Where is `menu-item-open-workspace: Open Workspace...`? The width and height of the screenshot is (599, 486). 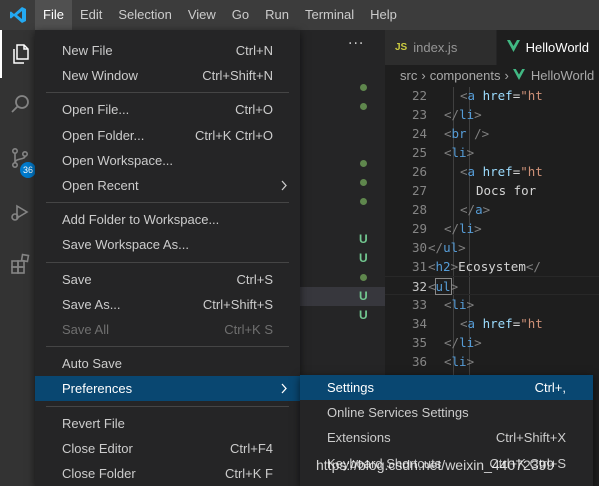
menu-item-open-workspace: Open Workspace... is located at coordinates (167, 160).